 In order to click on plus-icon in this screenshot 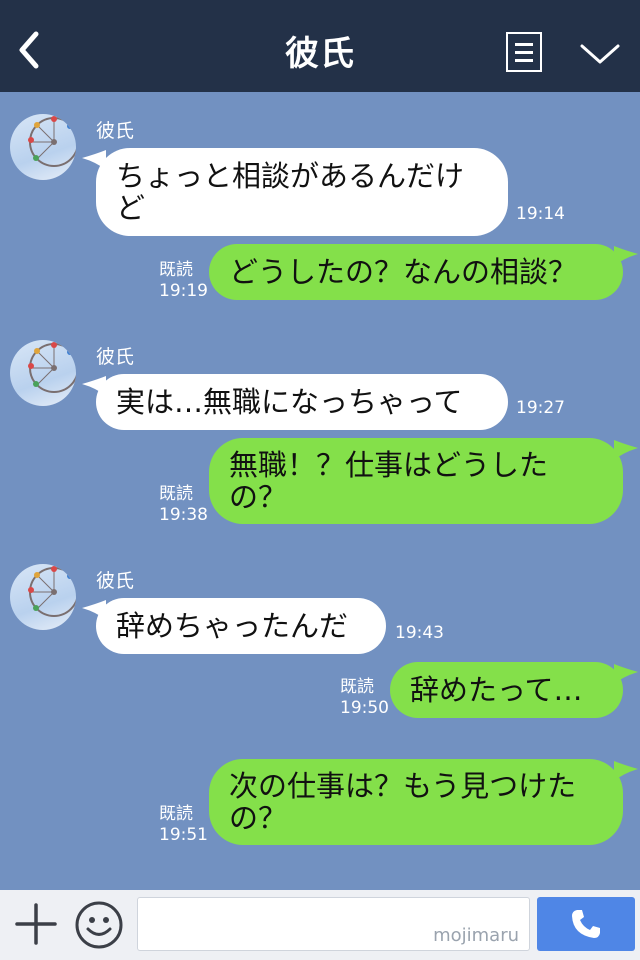, I will do `click(36, 924)`.